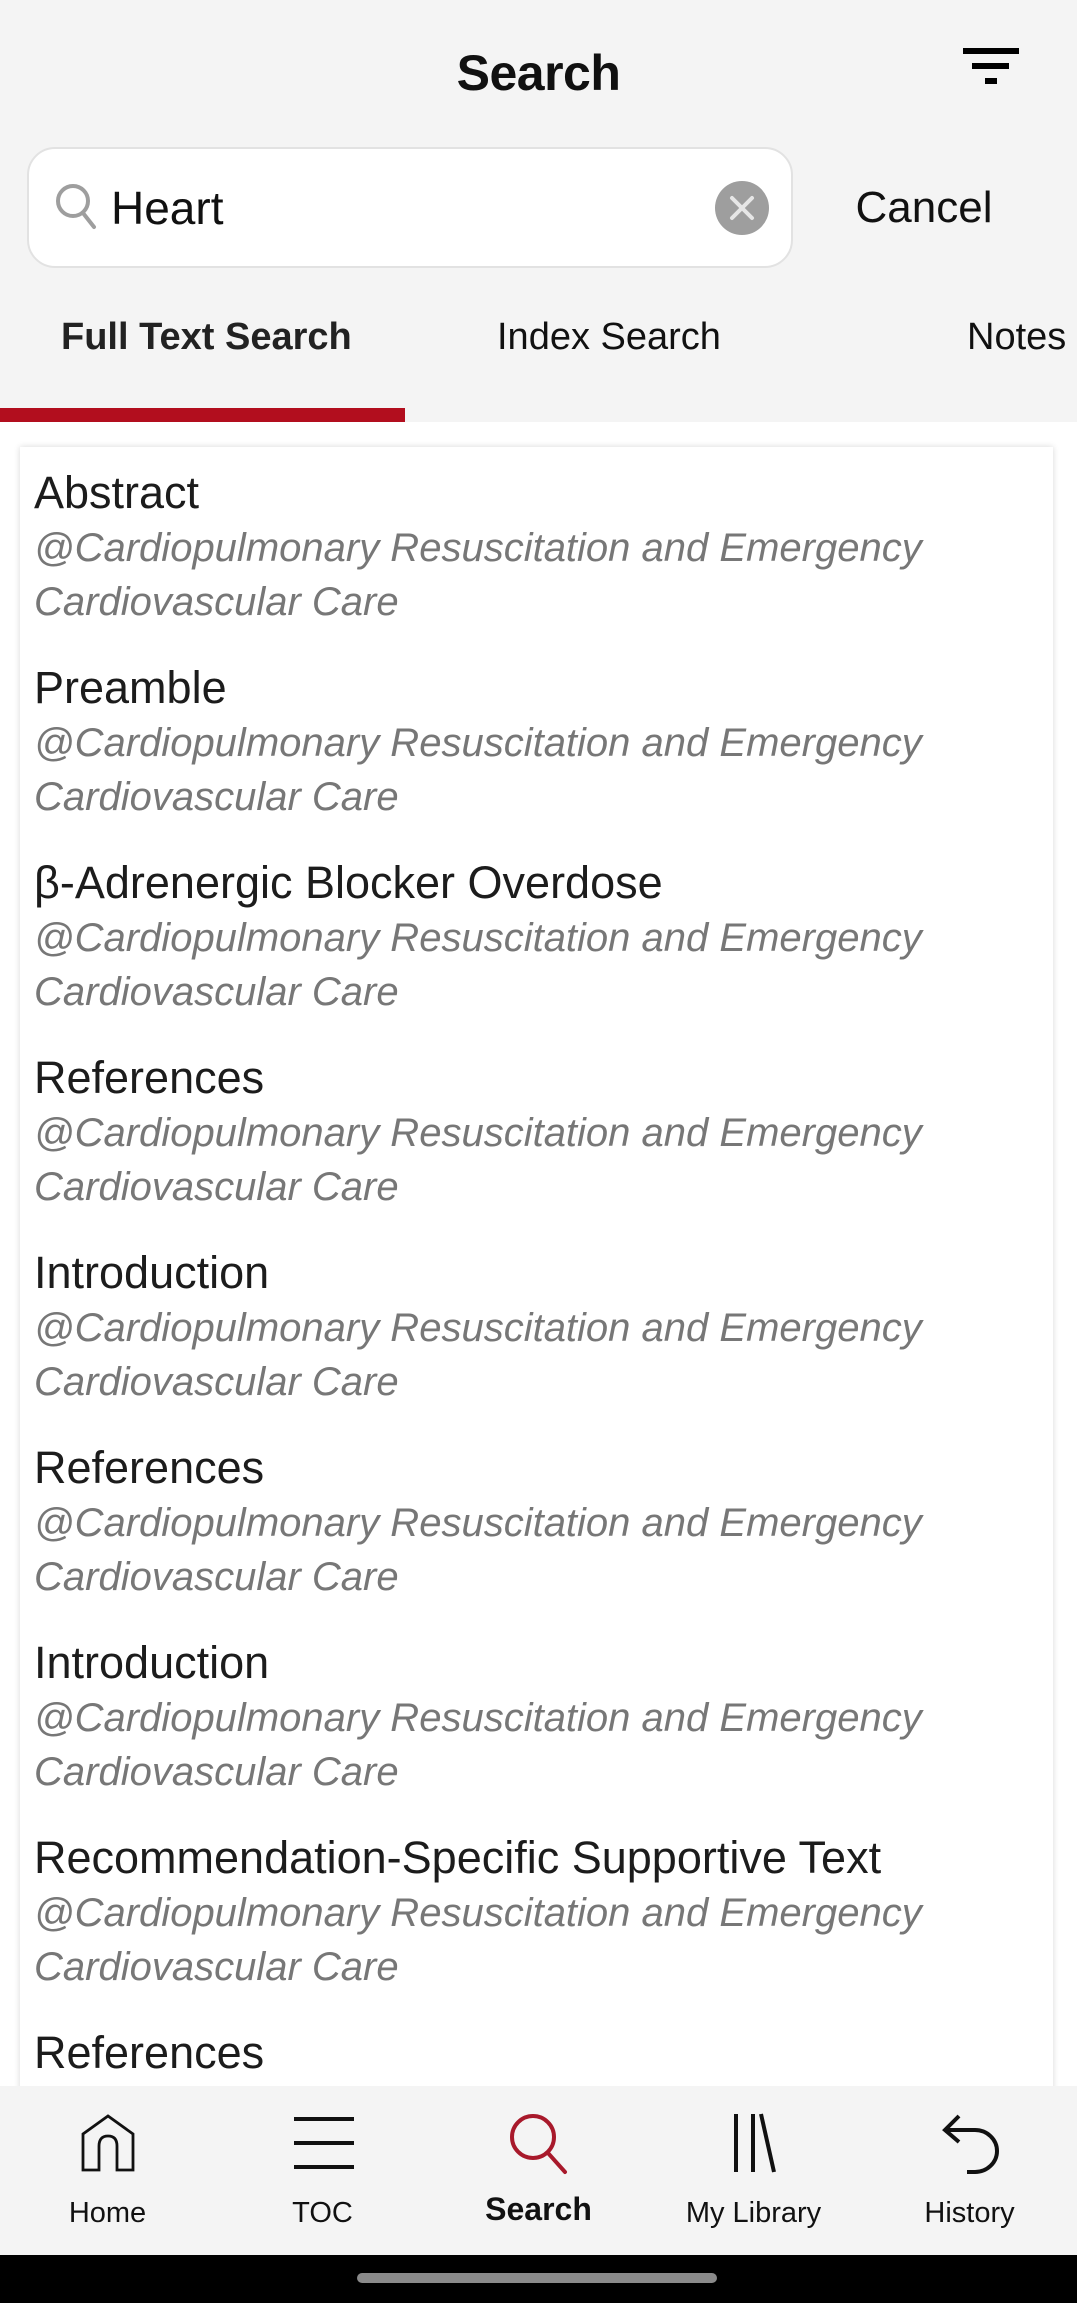 Image resolution: width=1077 pixels, height=2303 pixels. Describe the element at coordinates (609, 346) in the screenshot. I see `tab-index-search: Index Search` at that location.